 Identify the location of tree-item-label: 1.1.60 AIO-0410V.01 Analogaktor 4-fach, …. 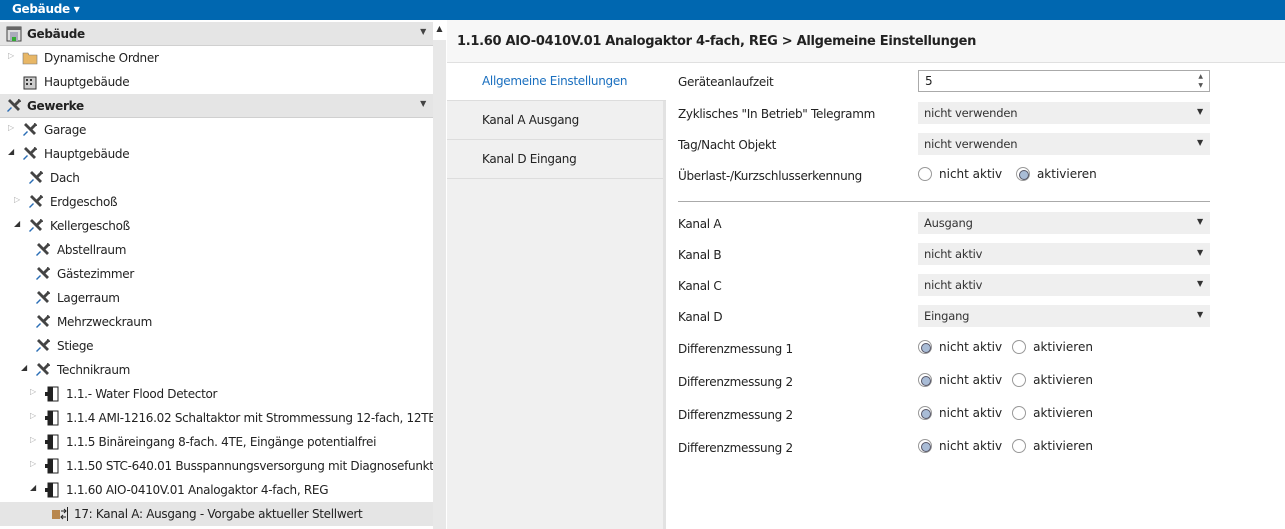
(197, 490).